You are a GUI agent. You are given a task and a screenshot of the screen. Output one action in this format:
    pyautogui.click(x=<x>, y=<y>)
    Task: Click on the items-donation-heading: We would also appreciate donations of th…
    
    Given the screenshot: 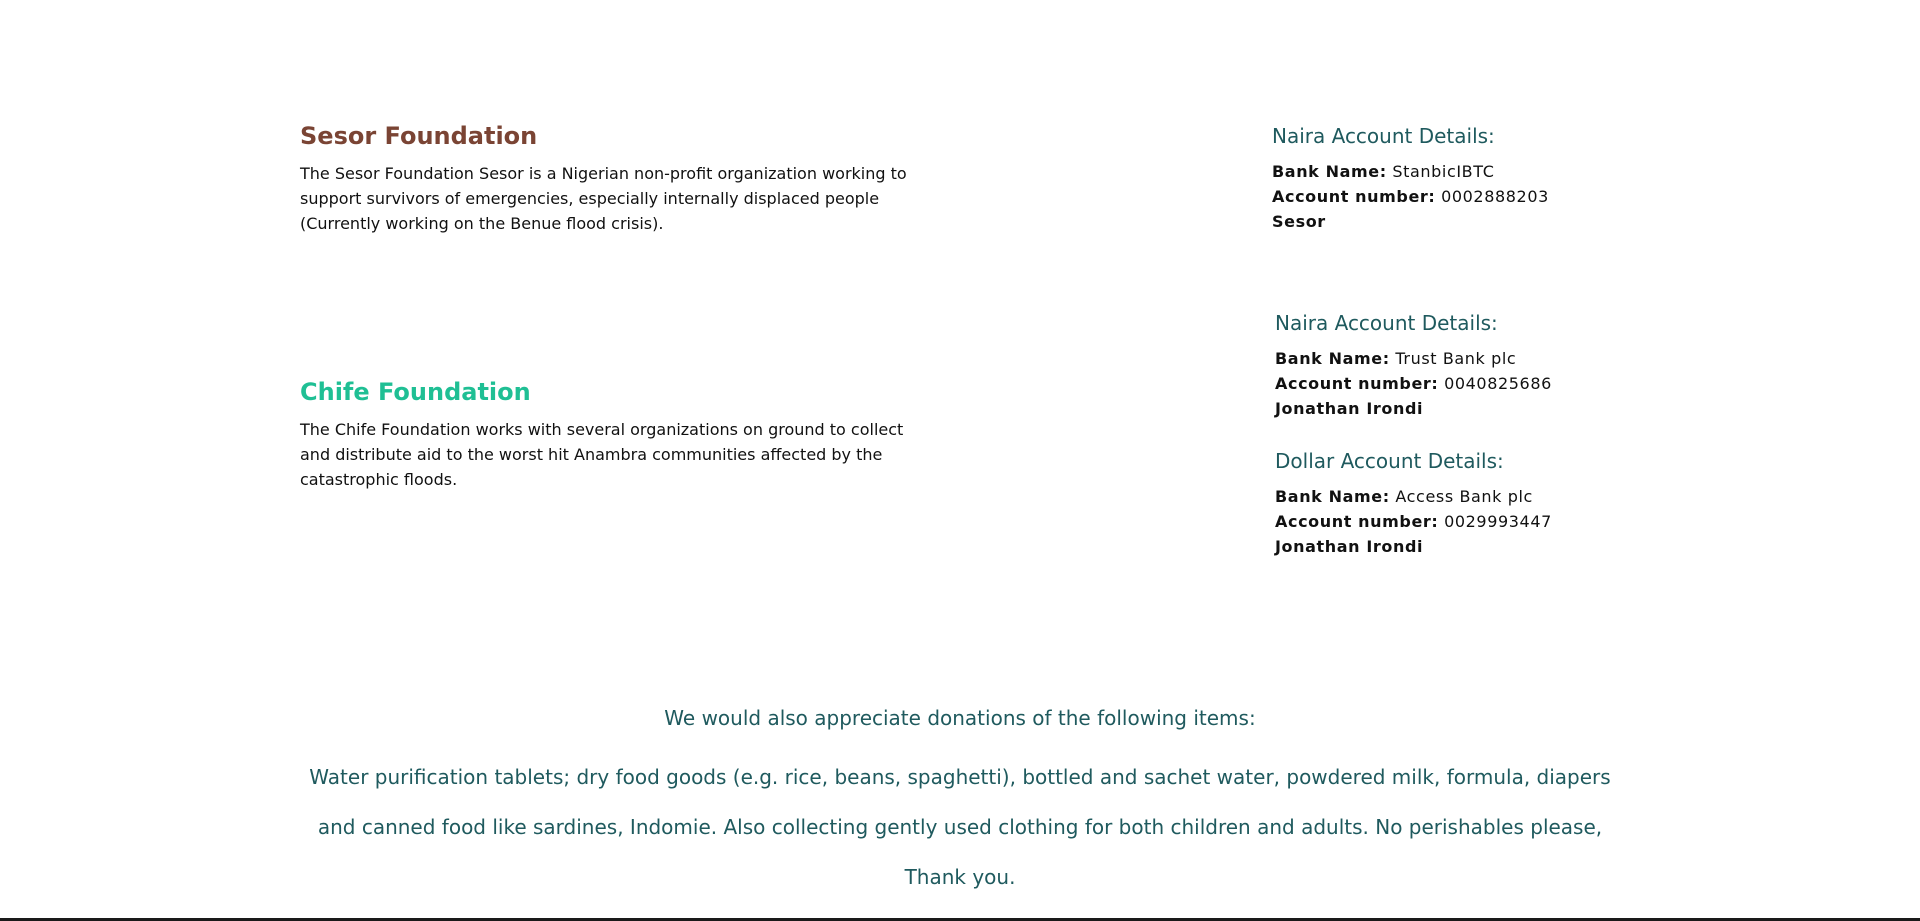 What is the action you would take?
    pyautogui.click(x=960, y=718)
    